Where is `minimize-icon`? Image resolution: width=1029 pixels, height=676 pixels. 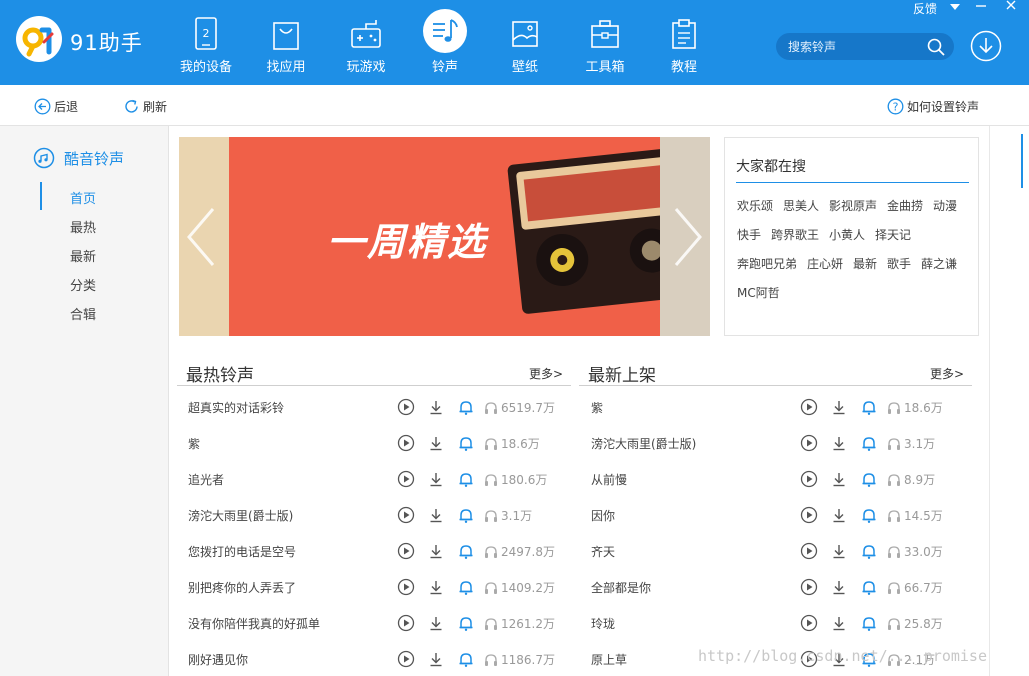 minimize-icon is located at coordinates (981, 7).